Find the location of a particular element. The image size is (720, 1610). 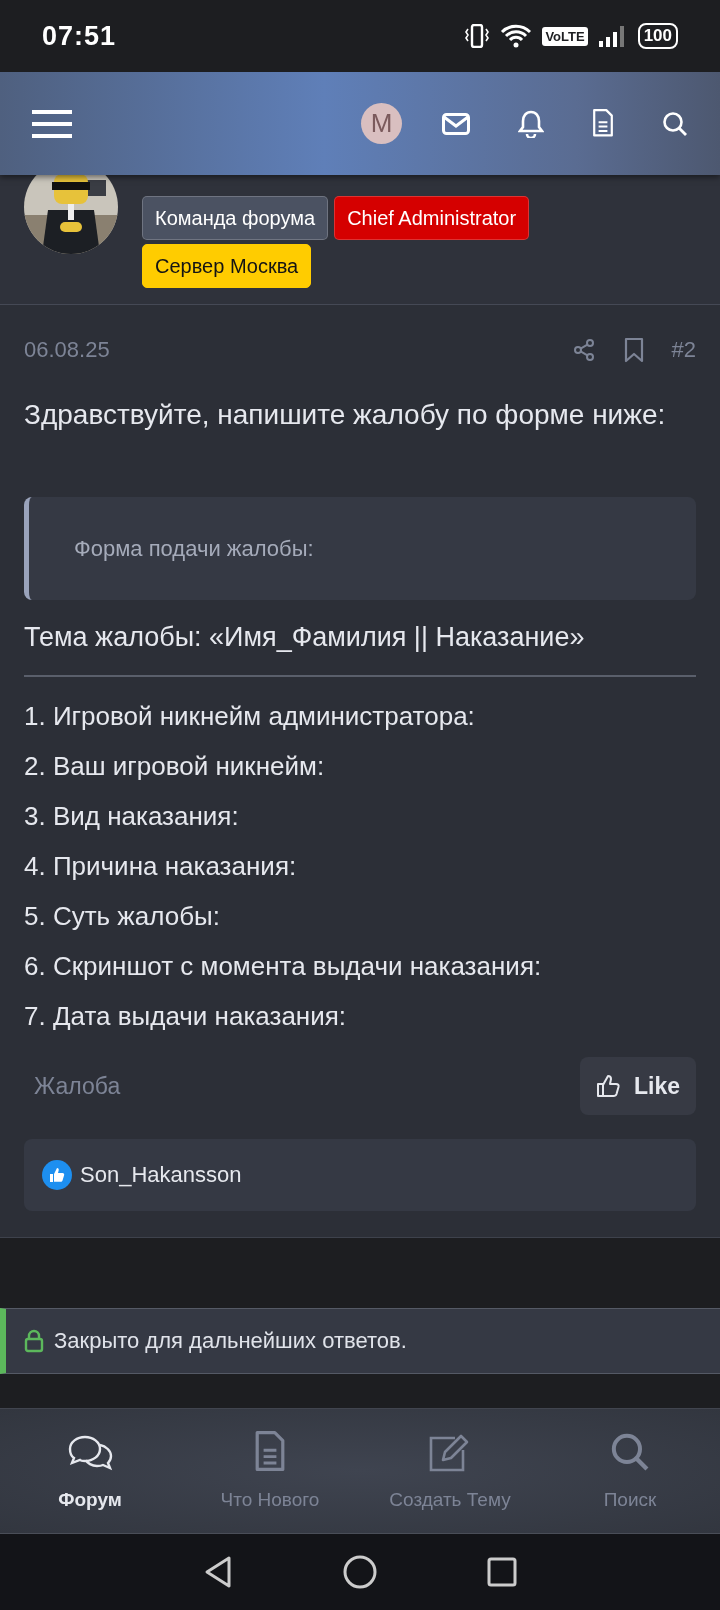

user-badge: Chief Administrator is located at coordinates (432, 218).